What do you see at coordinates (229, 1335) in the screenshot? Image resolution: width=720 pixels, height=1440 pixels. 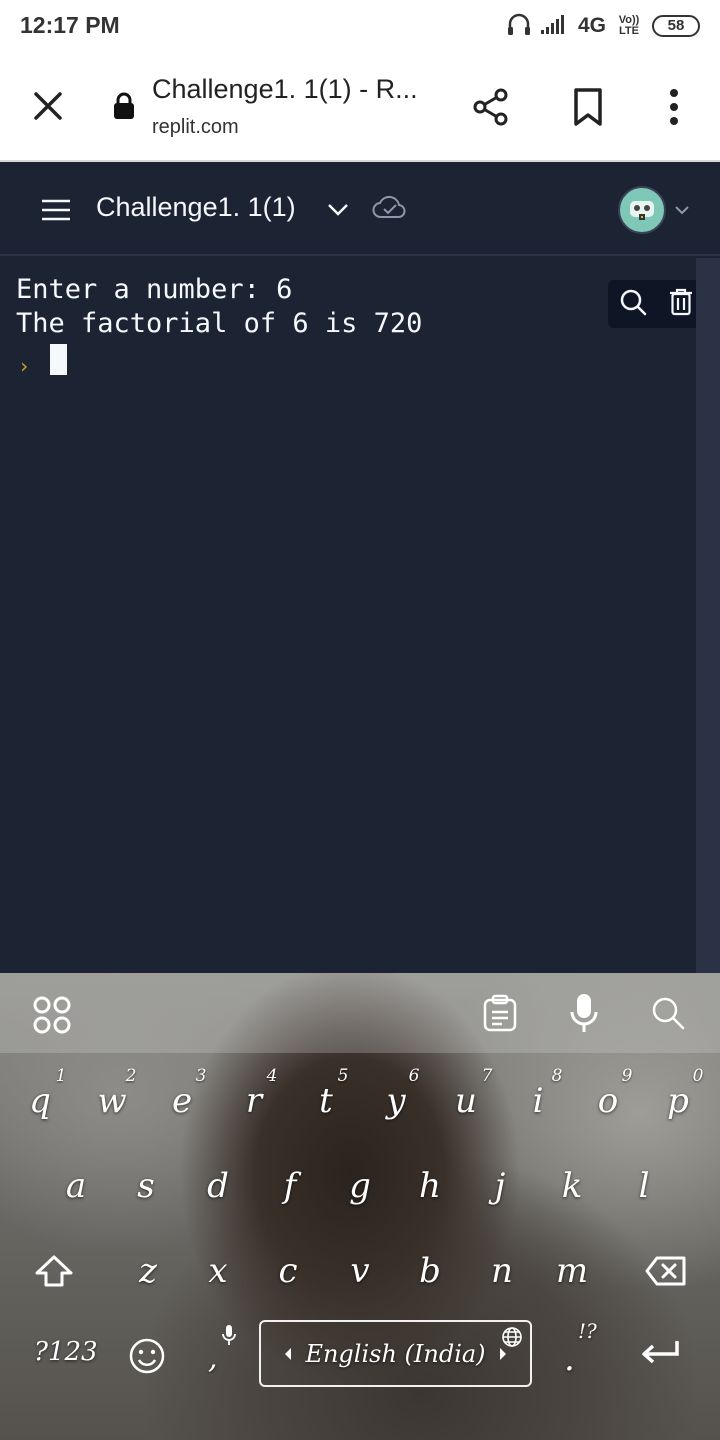 I see `microphone-small-icon` at bounding box center [229, 1335].